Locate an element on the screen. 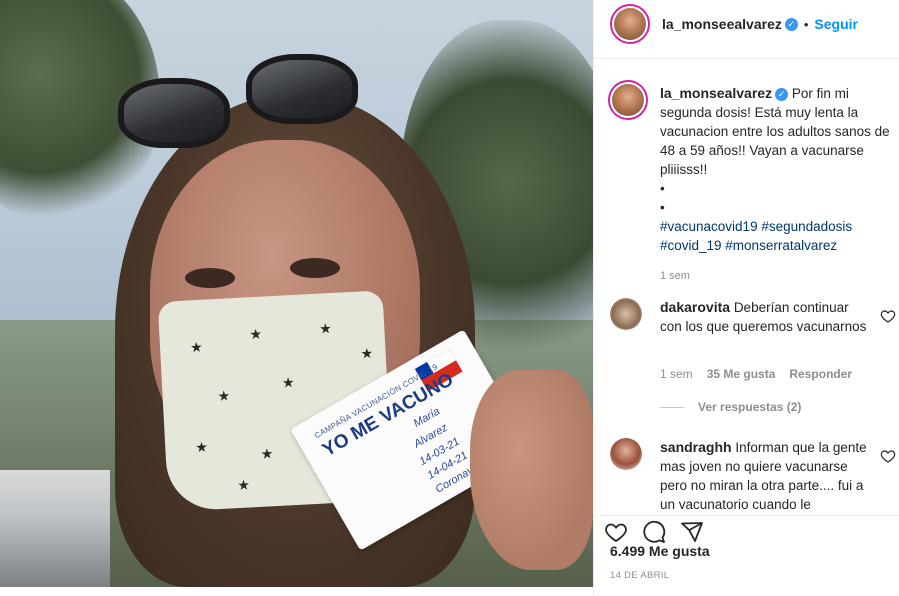  post-actions is located at coordinates (654, 532).